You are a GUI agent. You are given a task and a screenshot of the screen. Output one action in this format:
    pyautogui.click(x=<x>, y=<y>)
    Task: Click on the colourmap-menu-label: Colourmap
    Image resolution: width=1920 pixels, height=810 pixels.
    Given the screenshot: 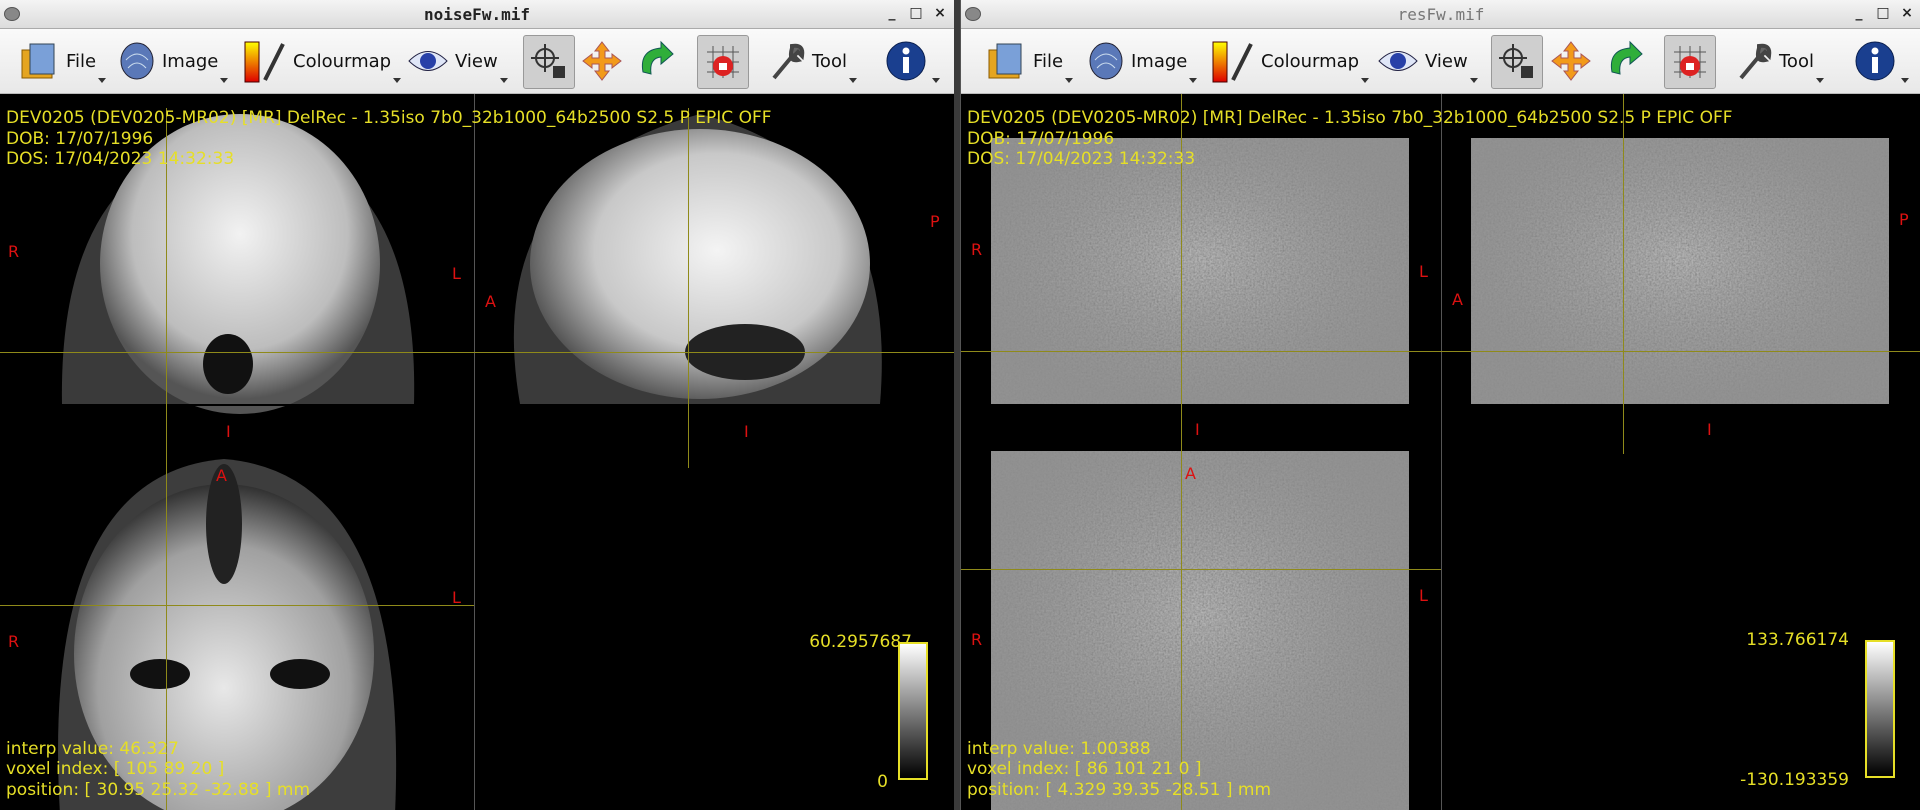 What is the action you would take?
    pyautogui.click(x=342, y=61)
    